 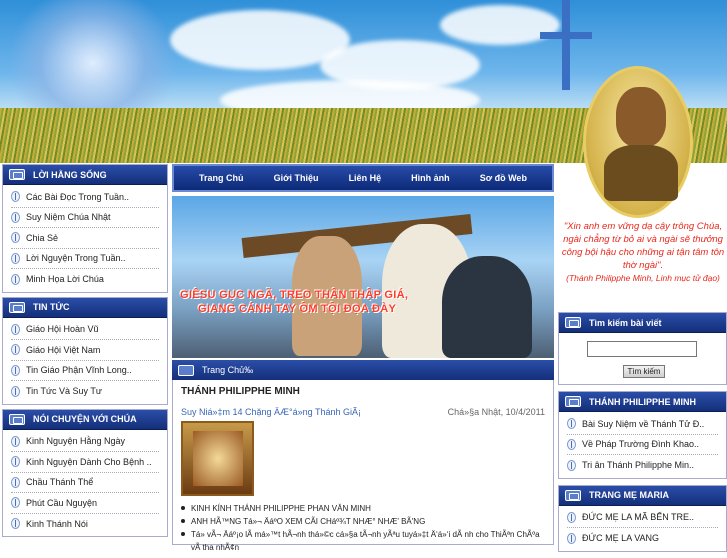 What do you see at coordinates (85, 307) in the screenshot?
I see `section-header: TIN TỨC` at bounding box center [85, 307].